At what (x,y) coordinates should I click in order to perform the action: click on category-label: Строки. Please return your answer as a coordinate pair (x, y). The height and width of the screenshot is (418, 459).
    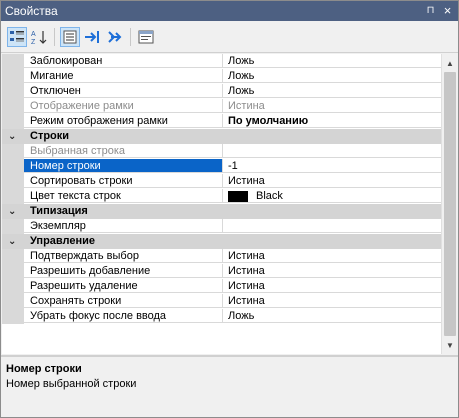
    Looking at the image, I should click on (50, 136).